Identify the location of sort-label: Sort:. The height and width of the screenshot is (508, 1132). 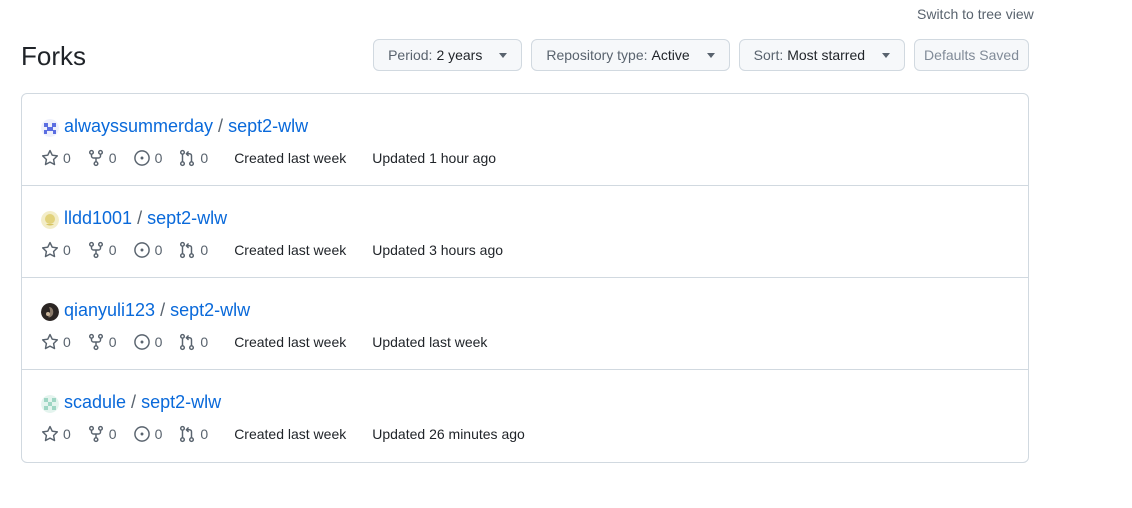
(768, 55).